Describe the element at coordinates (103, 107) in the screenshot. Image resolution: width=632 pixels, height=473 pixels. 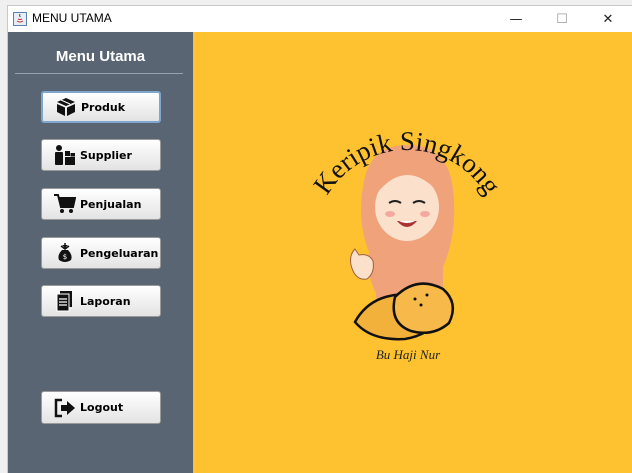
I see `produk-label: Produk` at that location.